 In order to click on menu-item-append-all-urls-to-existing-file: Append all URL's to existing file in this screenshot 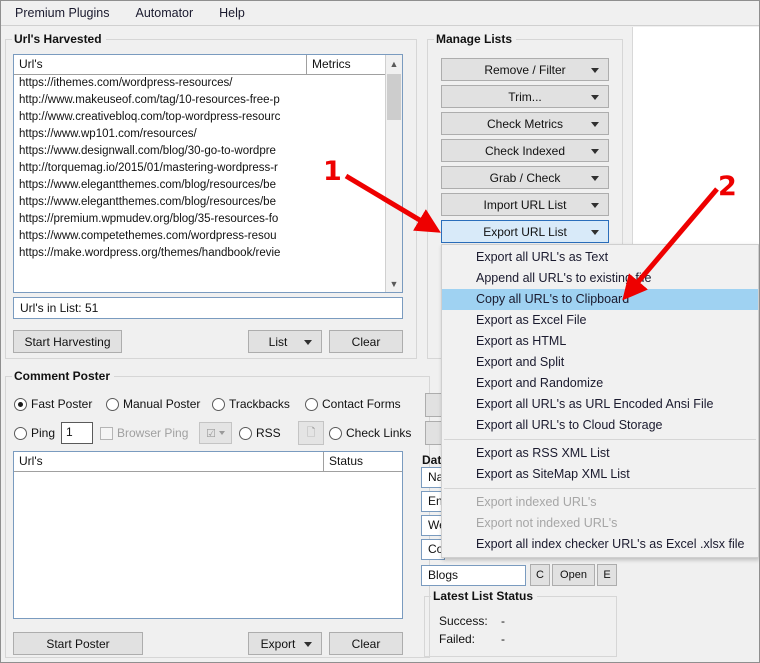, I will do `click(600, 278)`.